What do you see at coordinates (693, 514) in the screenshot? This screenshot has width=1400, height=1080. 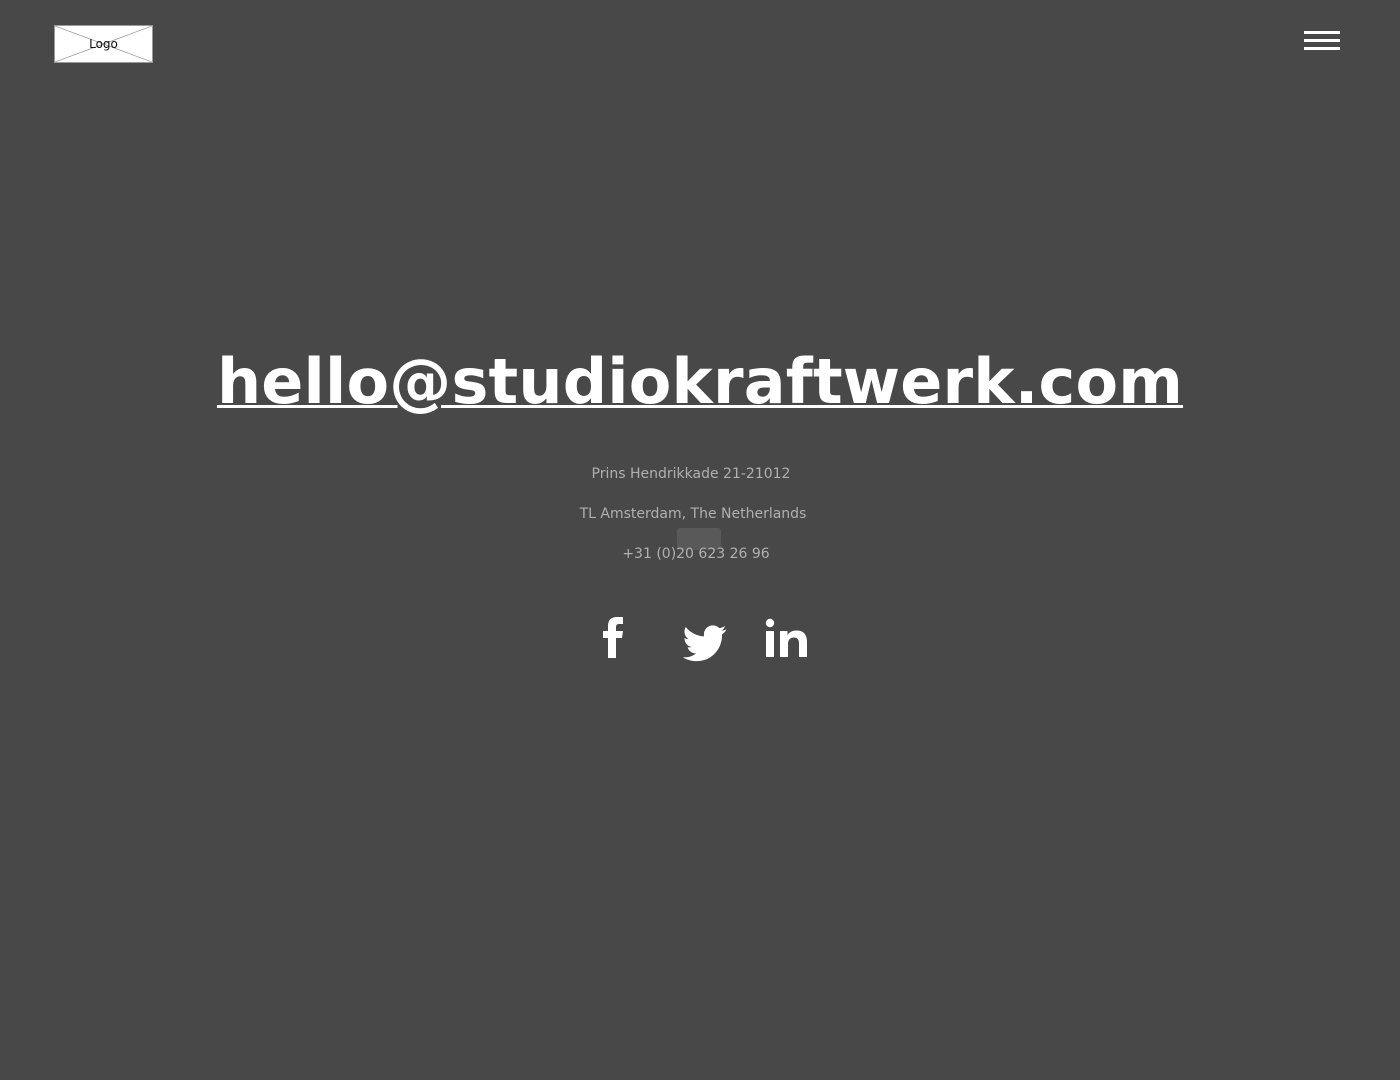 I see `address-line-2: TL Amsterdam, The Netherlands` at bounding box center [693, 514].